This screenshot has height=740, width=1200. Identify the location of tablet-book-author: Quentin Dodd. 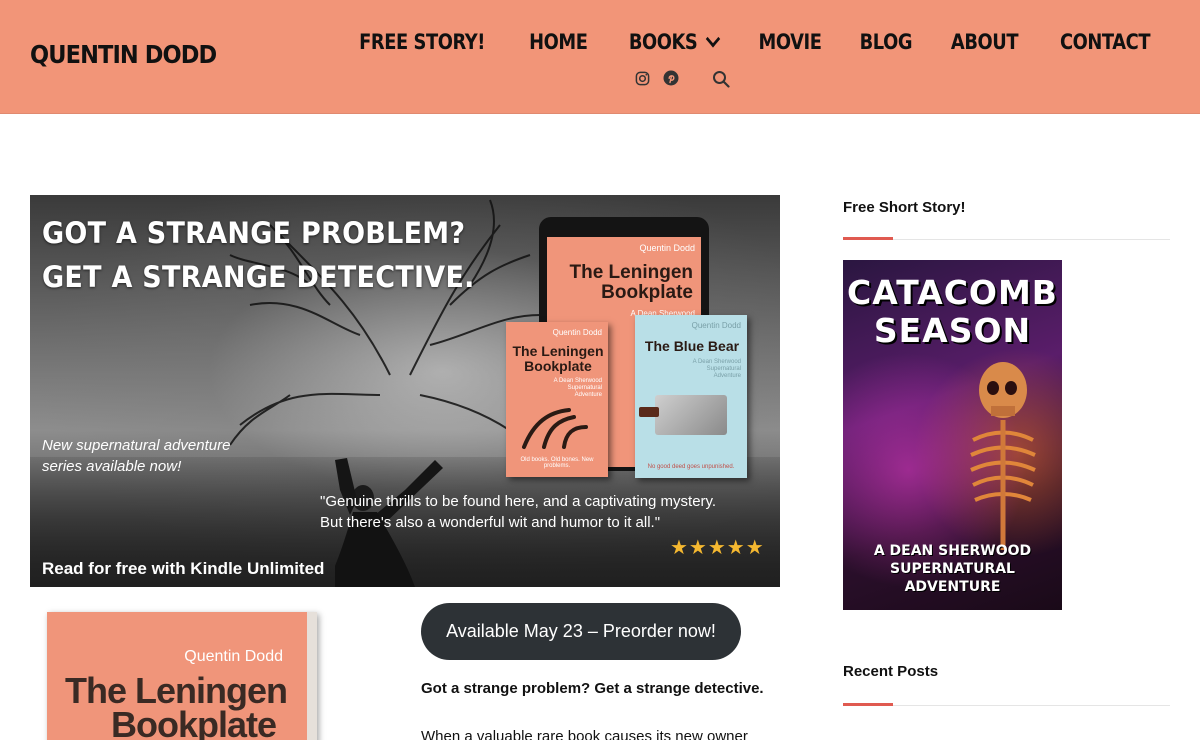
(667, 248).